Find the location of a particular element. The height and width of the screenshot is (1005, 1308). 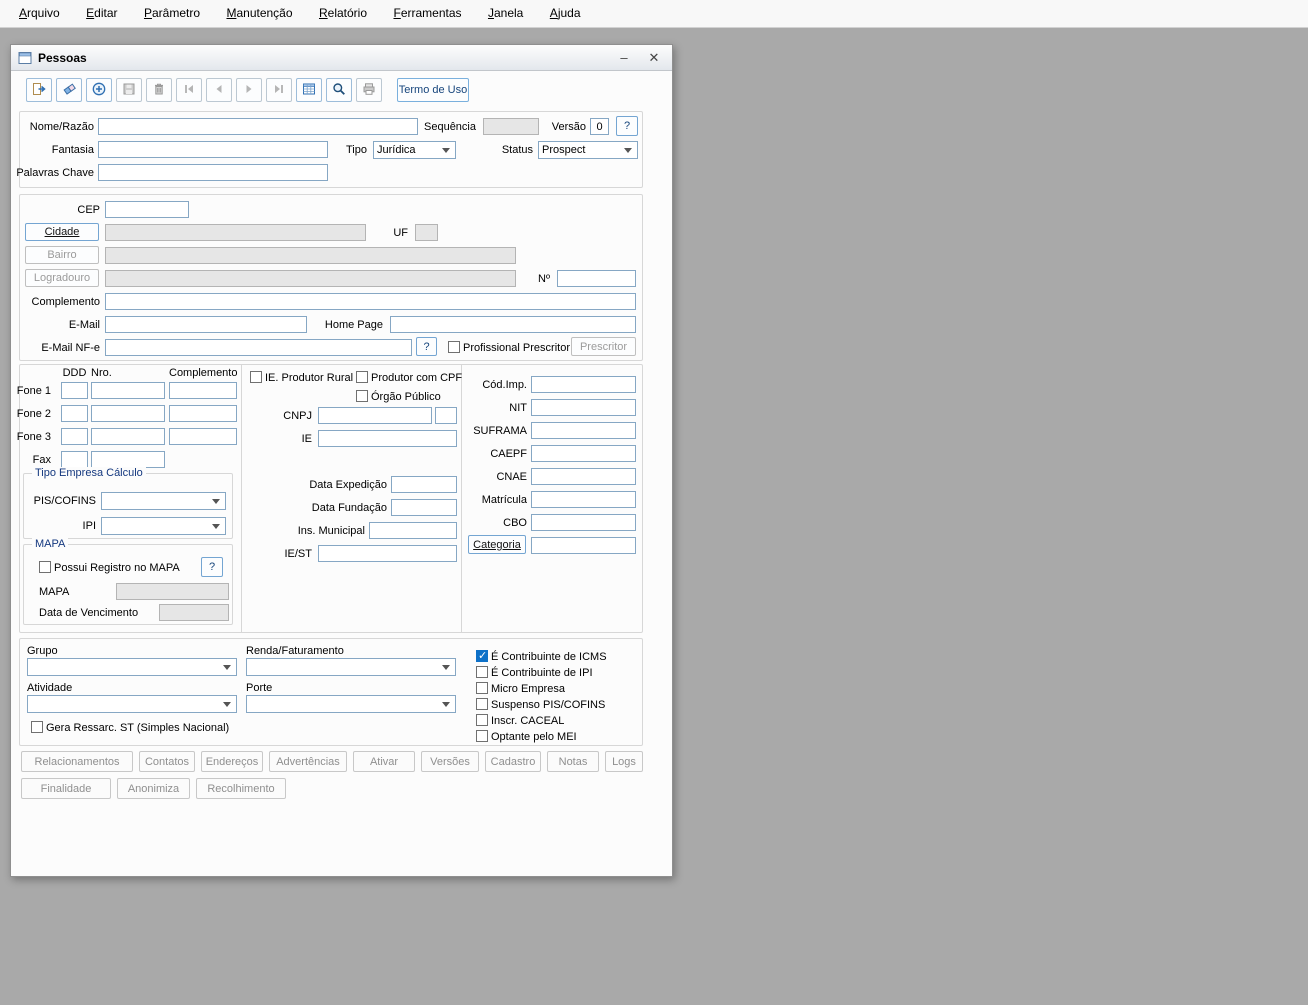

clear-button is located at coordinates (69, 90).